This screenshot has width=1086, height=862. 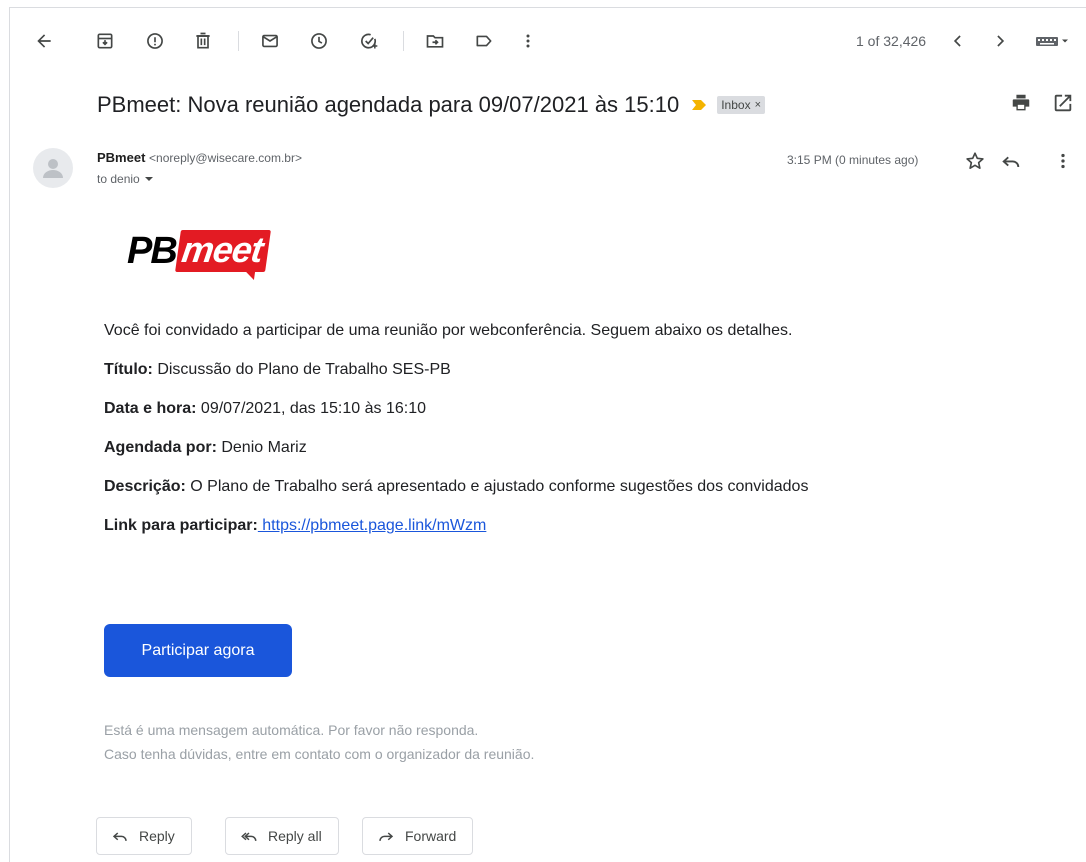 I want to click on toolbar: 1 of 32,426, so click(x=543, y=38).